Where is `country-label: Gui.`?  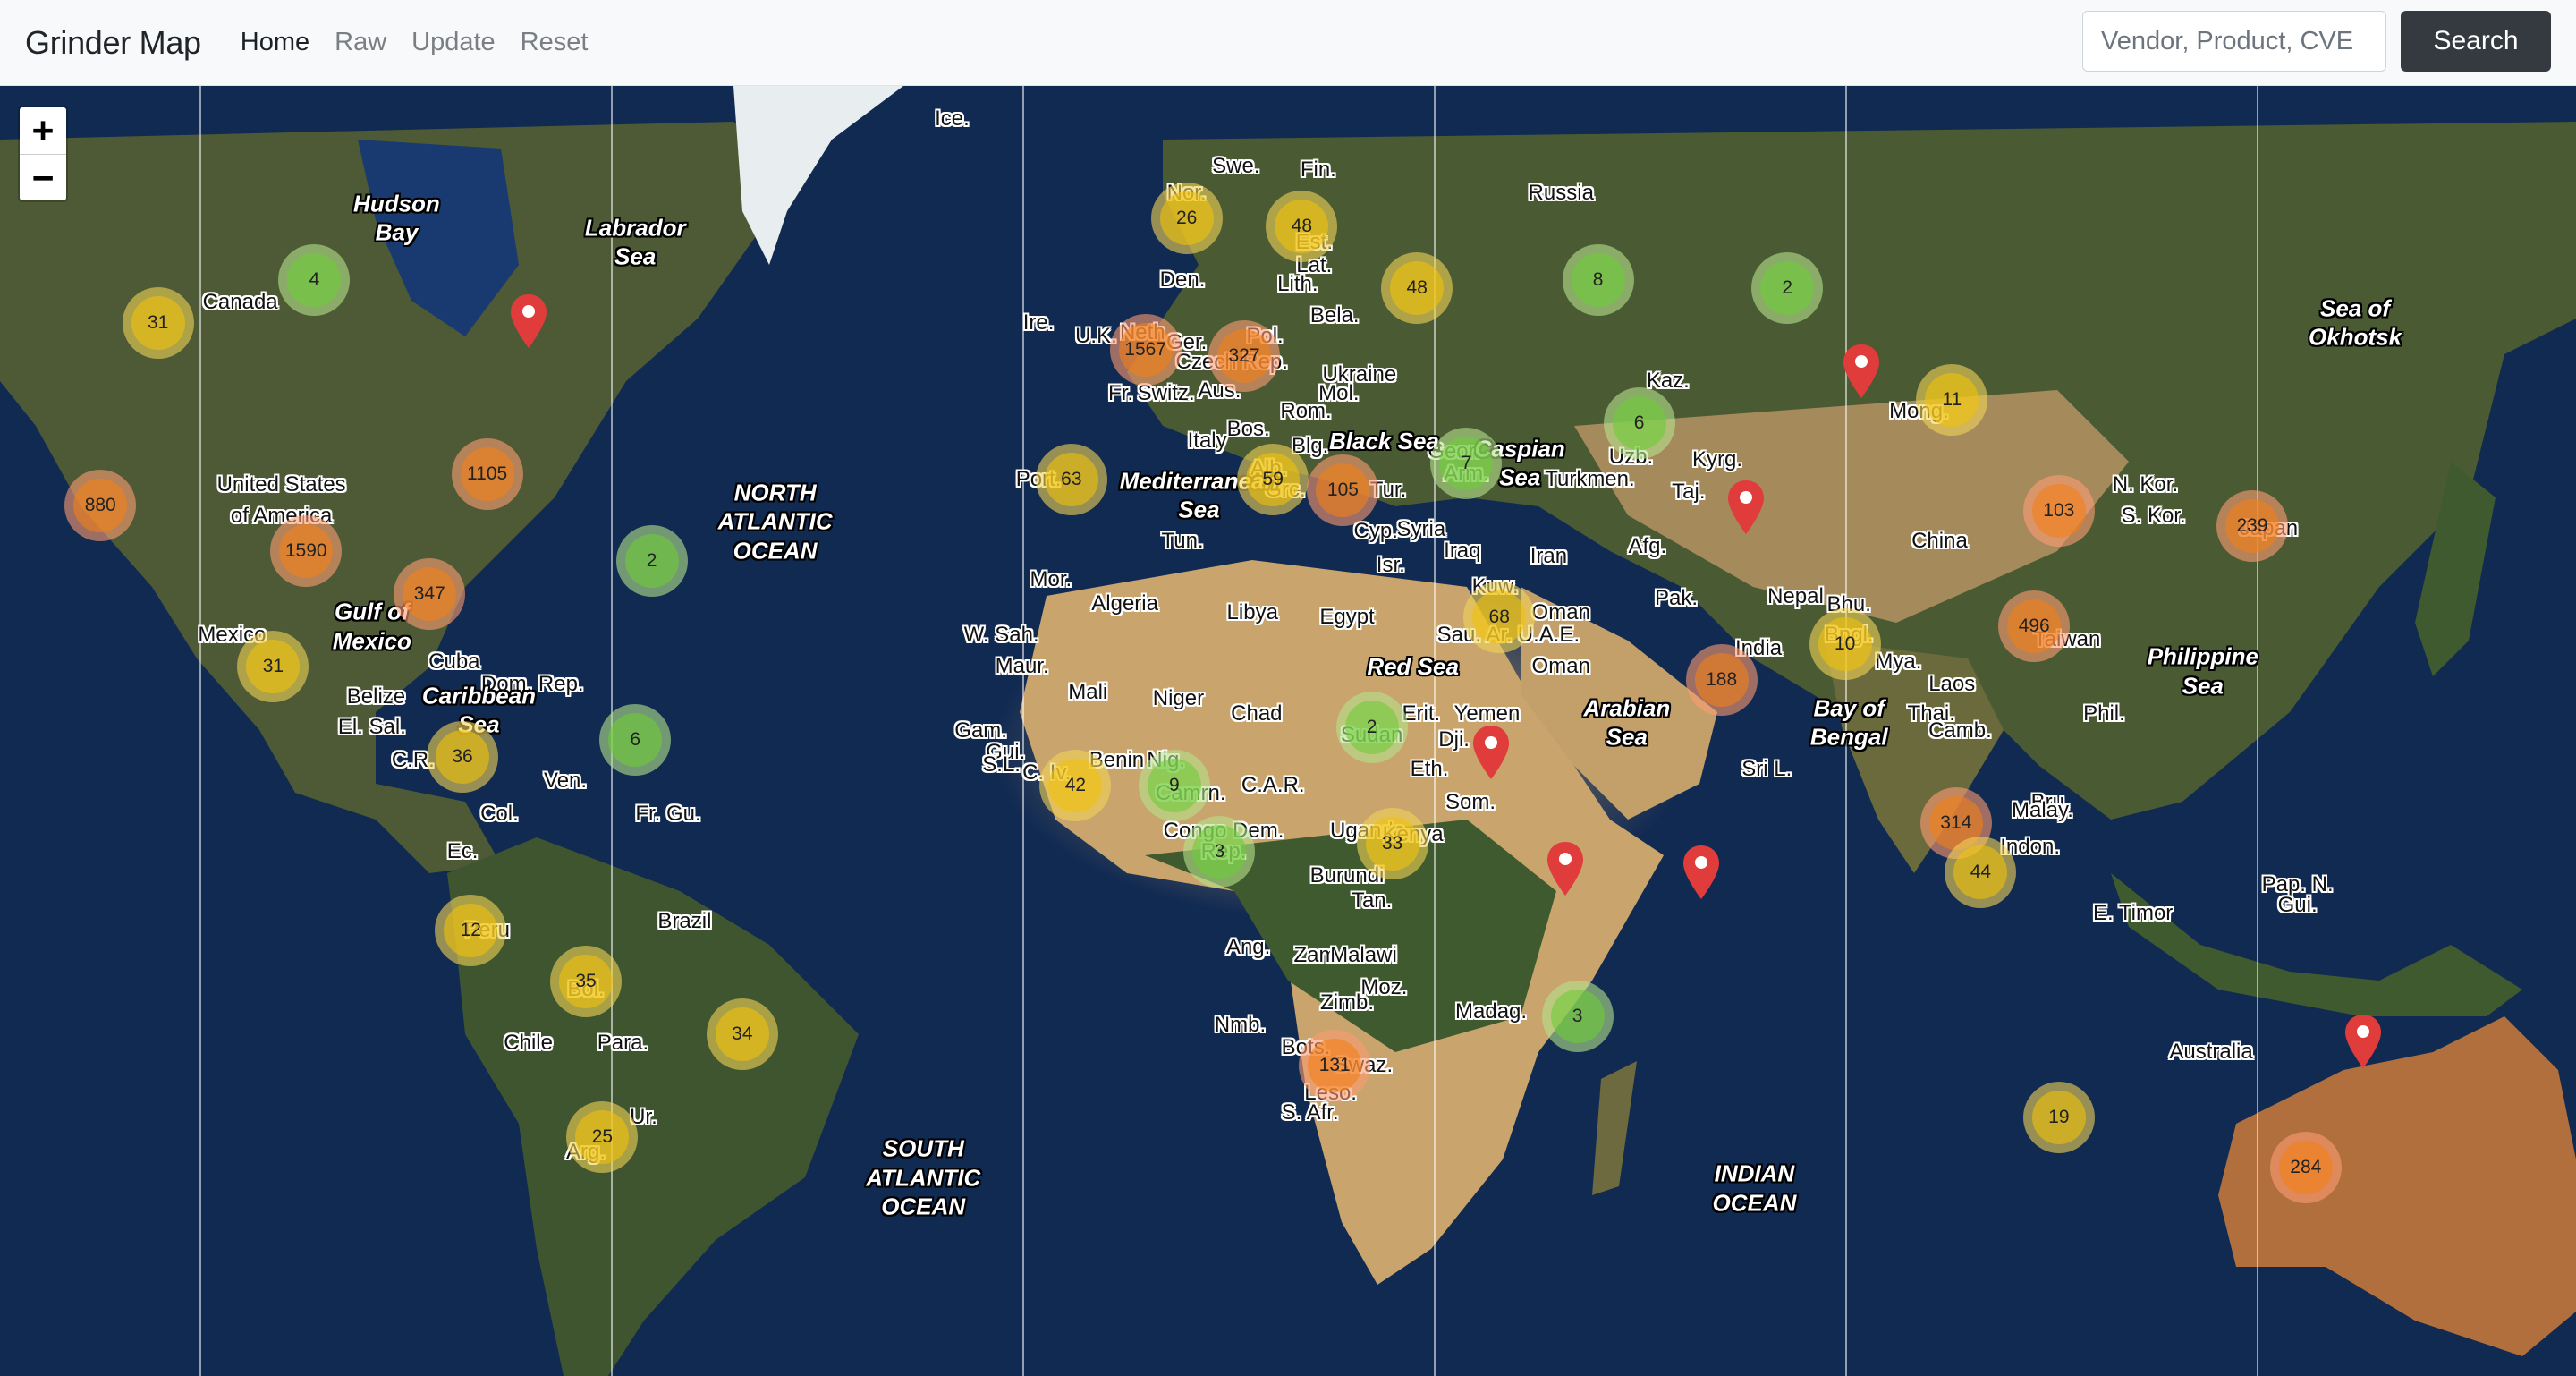
country-label: Gui. is located at coordinates (2297, 905).